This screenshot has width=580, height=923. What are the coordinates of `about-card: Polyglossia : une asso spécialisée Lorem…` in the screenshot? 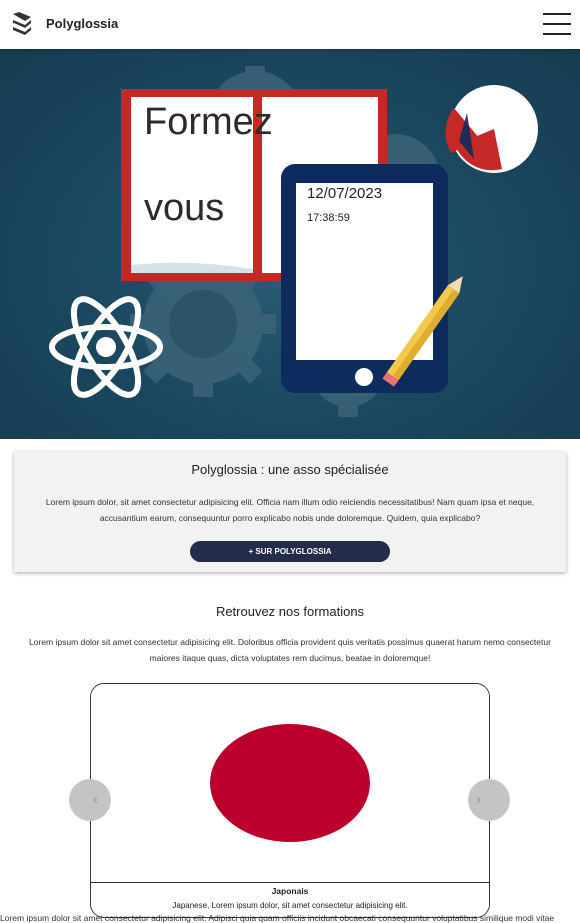 It's located at (290, 512).